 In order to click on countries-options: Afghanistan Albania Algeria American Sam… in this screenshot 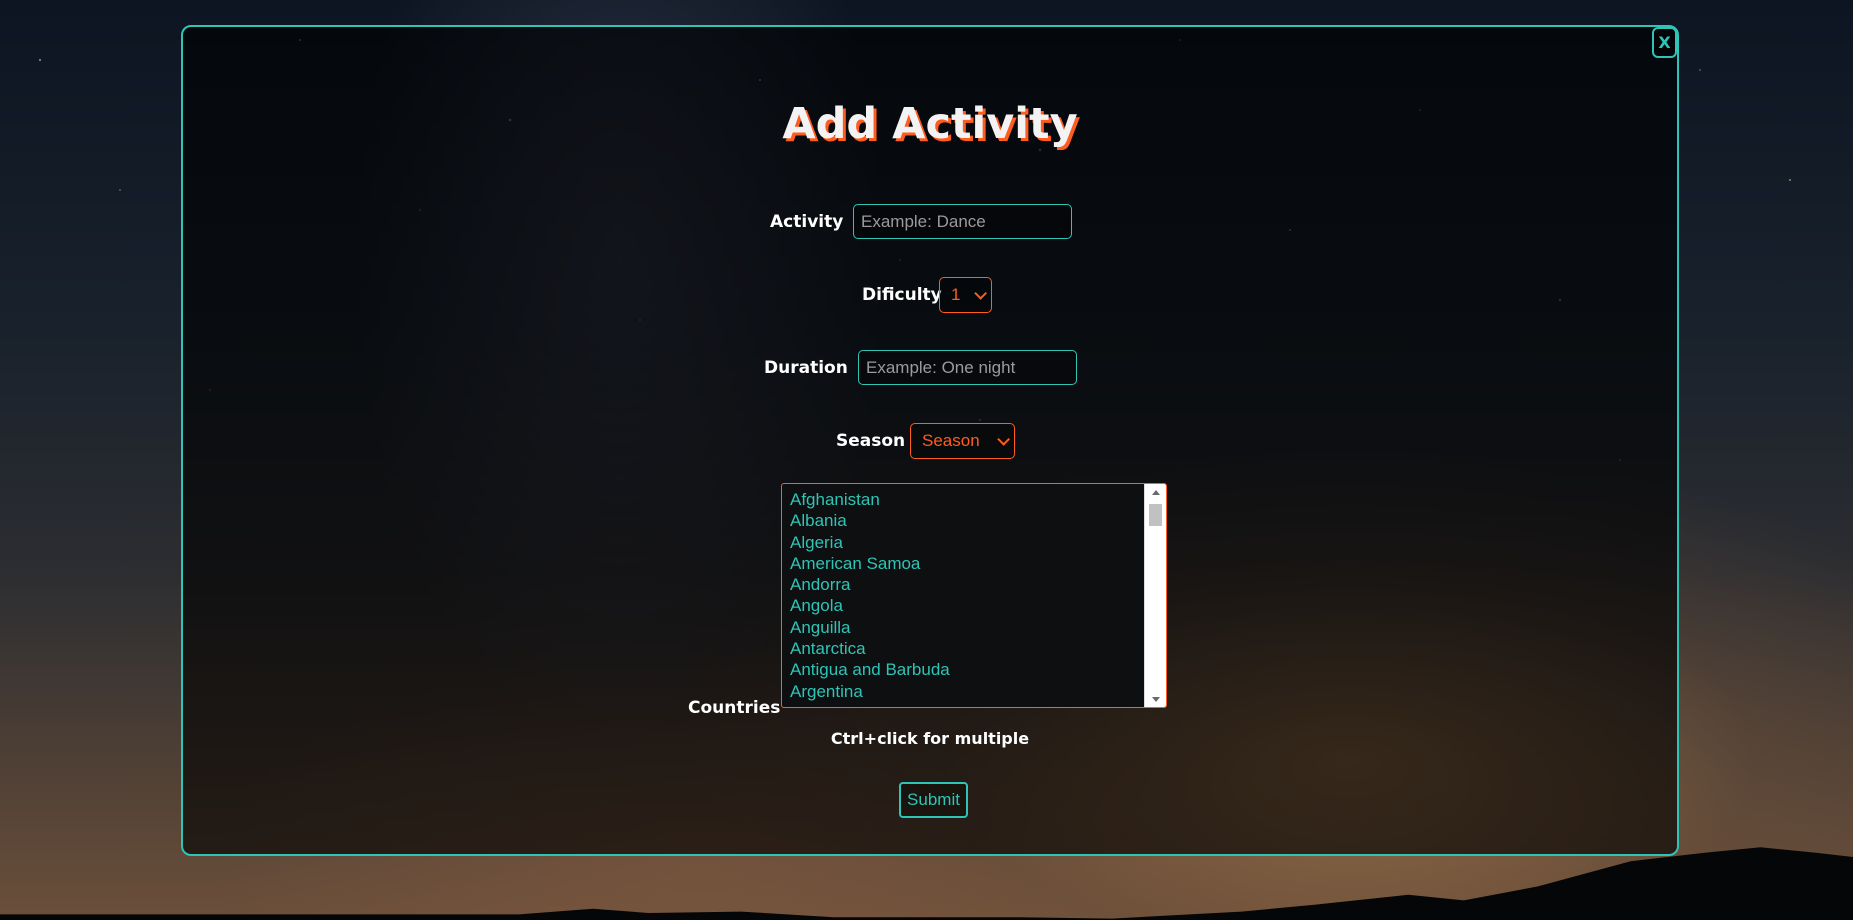, I will do `click(963, 598)`.